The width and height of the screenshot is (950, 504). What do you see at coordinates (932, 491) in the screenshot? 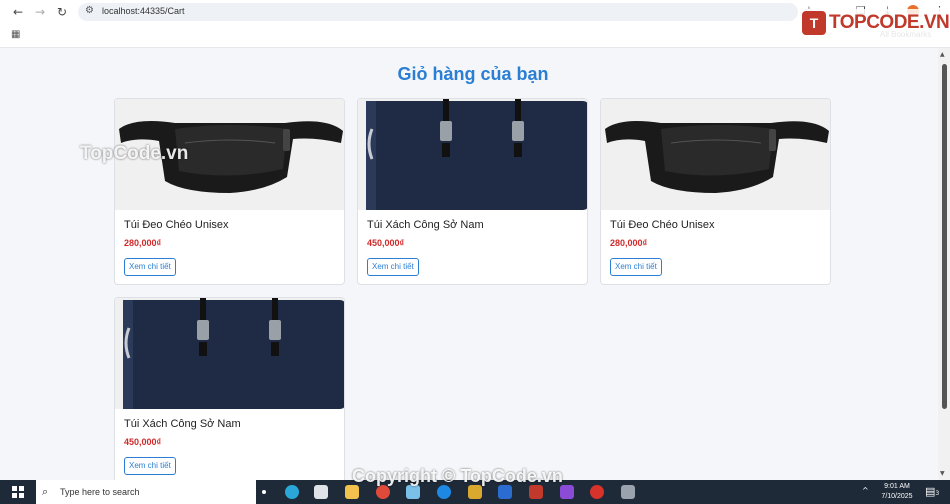
I see `notification-icon: ▤3` at bounding box center [932, 491].